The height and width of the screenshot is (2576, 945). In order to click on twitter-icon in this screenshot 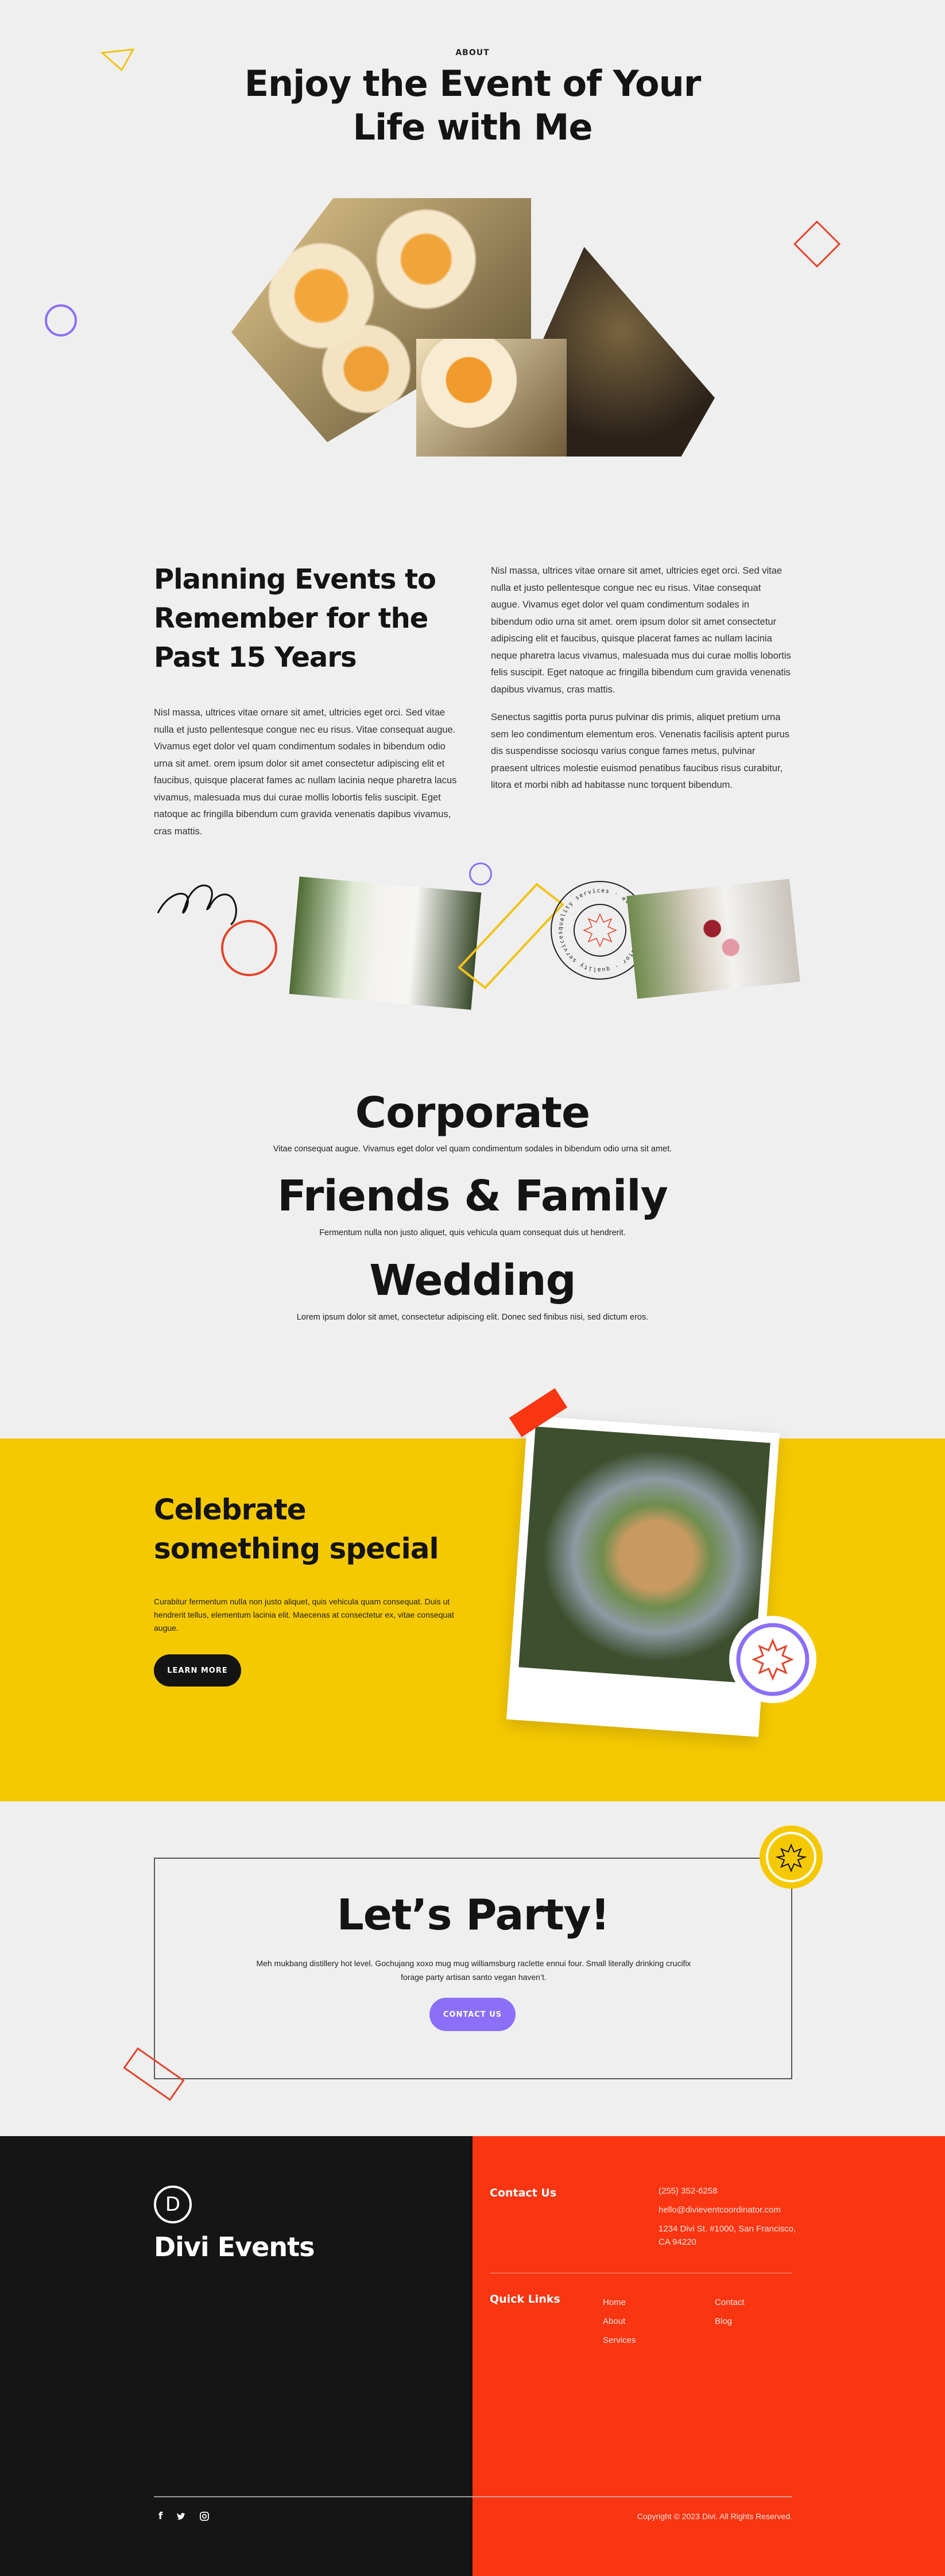, I will do `click(181, 2516)`.